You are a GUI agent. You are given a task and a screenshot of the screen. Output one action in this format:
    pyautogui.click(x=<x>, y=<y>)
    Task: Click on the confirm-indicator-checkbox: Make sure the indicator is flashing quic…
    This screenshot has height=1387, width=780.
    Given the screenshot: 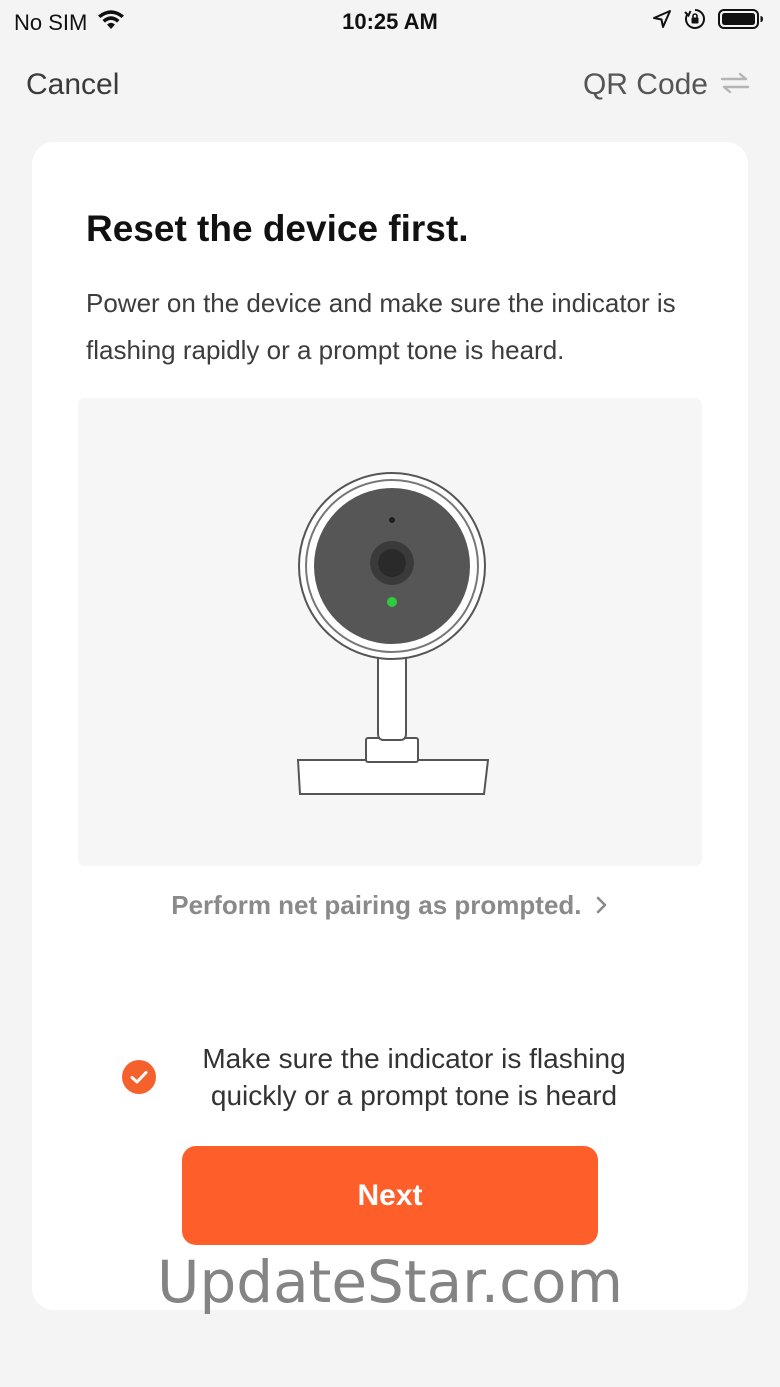 What is the action you would take?
    pyautogui.click(x=402, y=1080)
    